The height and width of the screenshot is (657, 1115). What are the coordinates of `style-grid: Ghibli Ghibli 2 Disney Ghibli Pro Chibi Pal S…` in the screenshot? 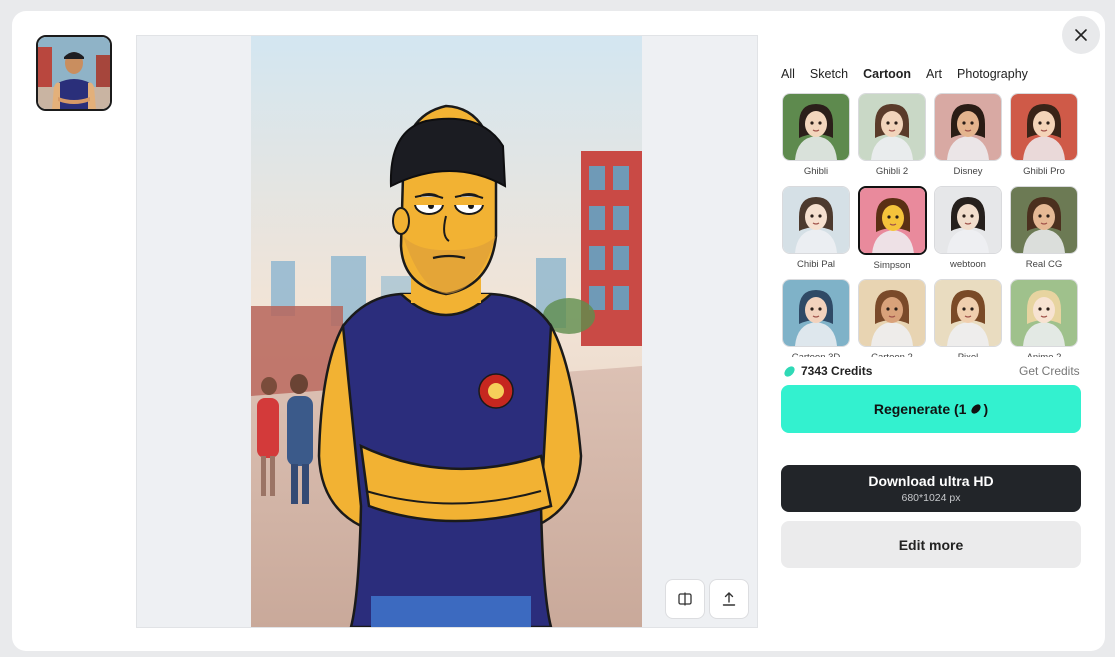 It's located at (931, 224).